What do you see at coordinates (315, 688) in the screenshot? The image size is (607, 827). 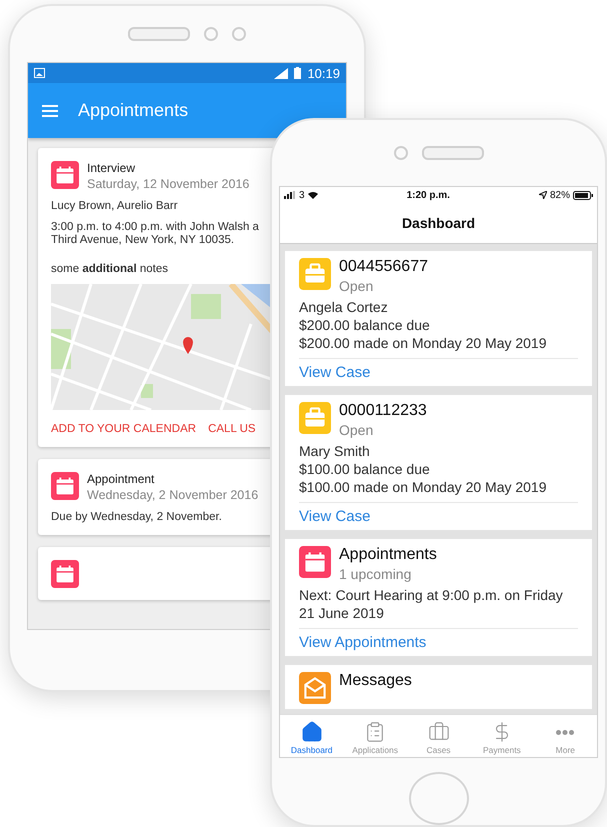 I see `envelope-icon` at bounding box center [315, 688].